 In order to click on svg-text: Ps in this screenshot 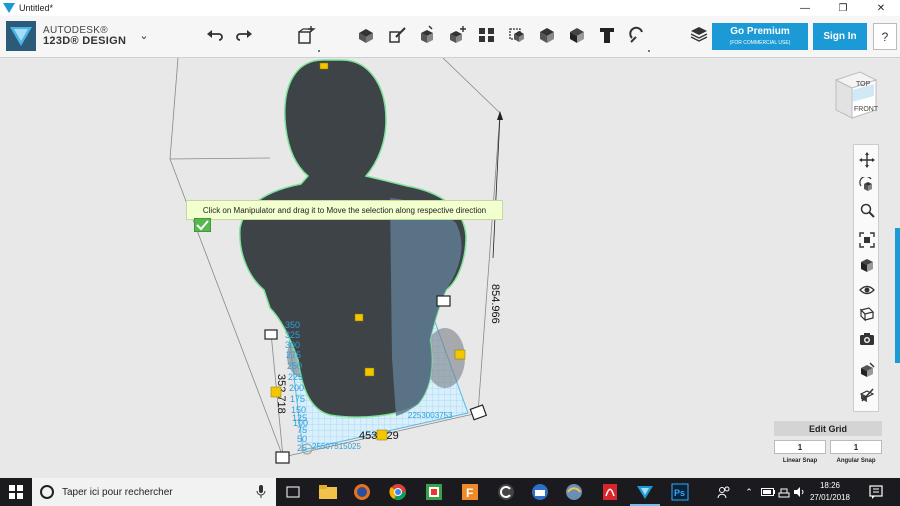, I will do `click(679, 493)`.